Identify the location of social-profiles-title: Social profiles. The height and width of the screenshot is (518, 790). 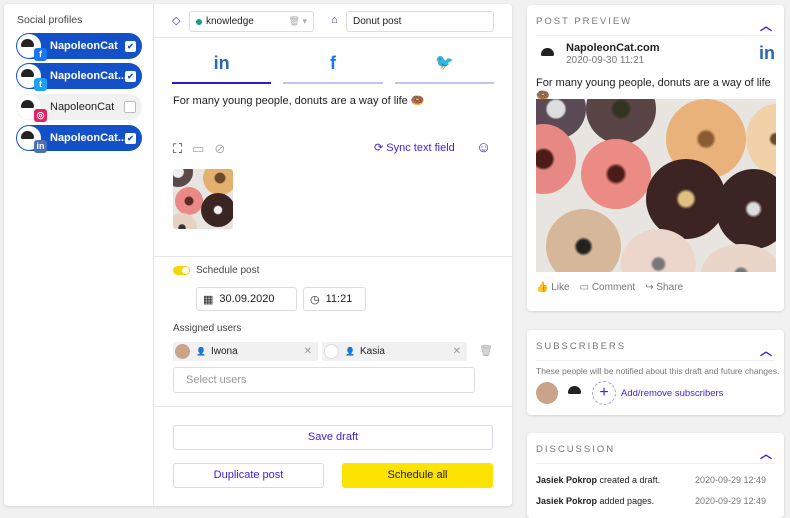
(50, 20).